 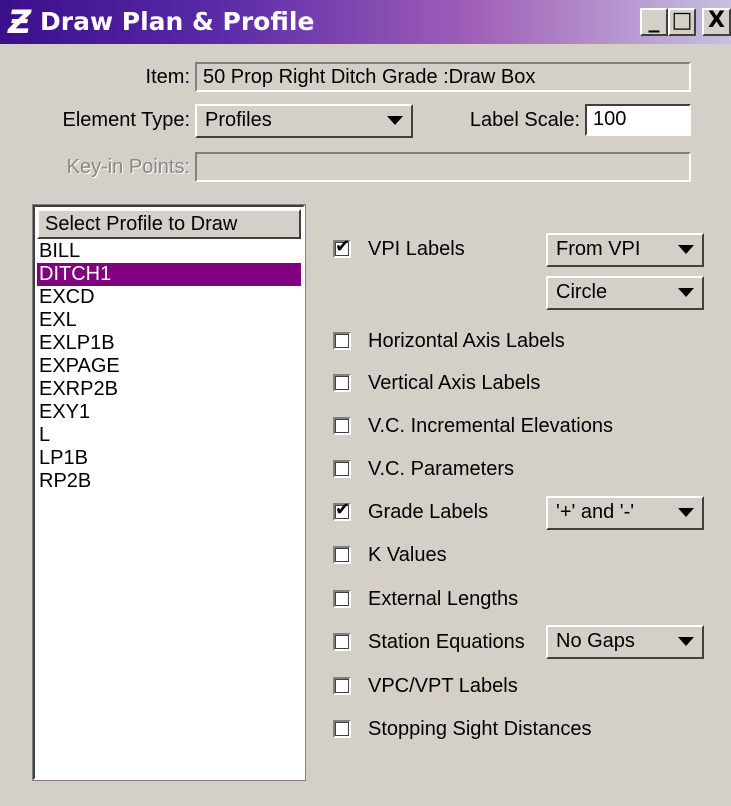 I want to click on list-item: EXRP2B, so click(x=169, y=389).